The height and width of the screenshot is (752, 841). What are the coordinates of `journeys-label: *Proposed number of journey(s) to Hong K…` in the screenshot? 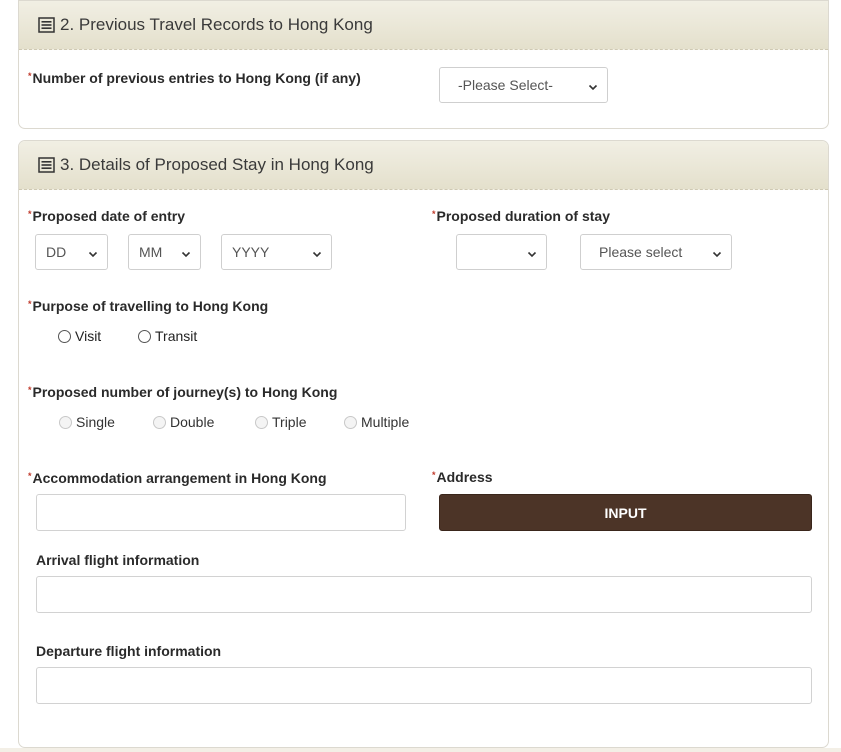 It's located at (183, 392).